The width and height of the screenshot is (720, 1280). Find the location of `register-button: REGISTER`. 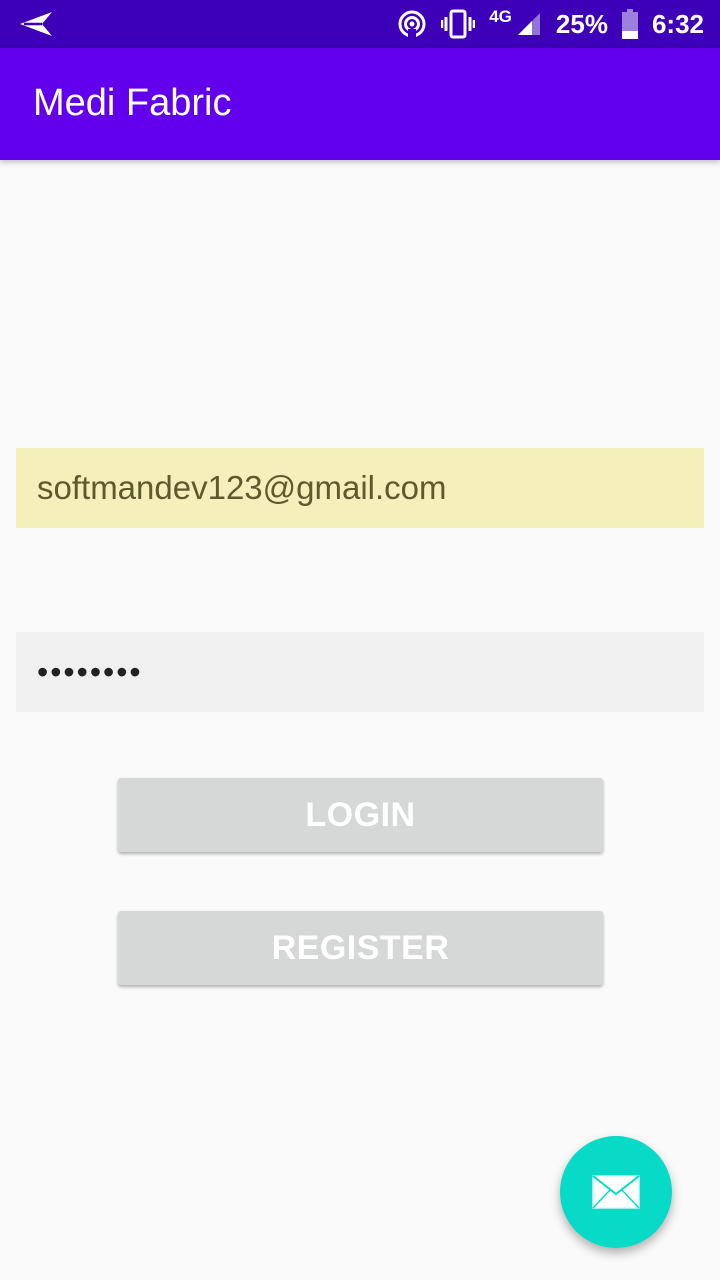

register-button: REGISTER is located at coordinates (360, 948).